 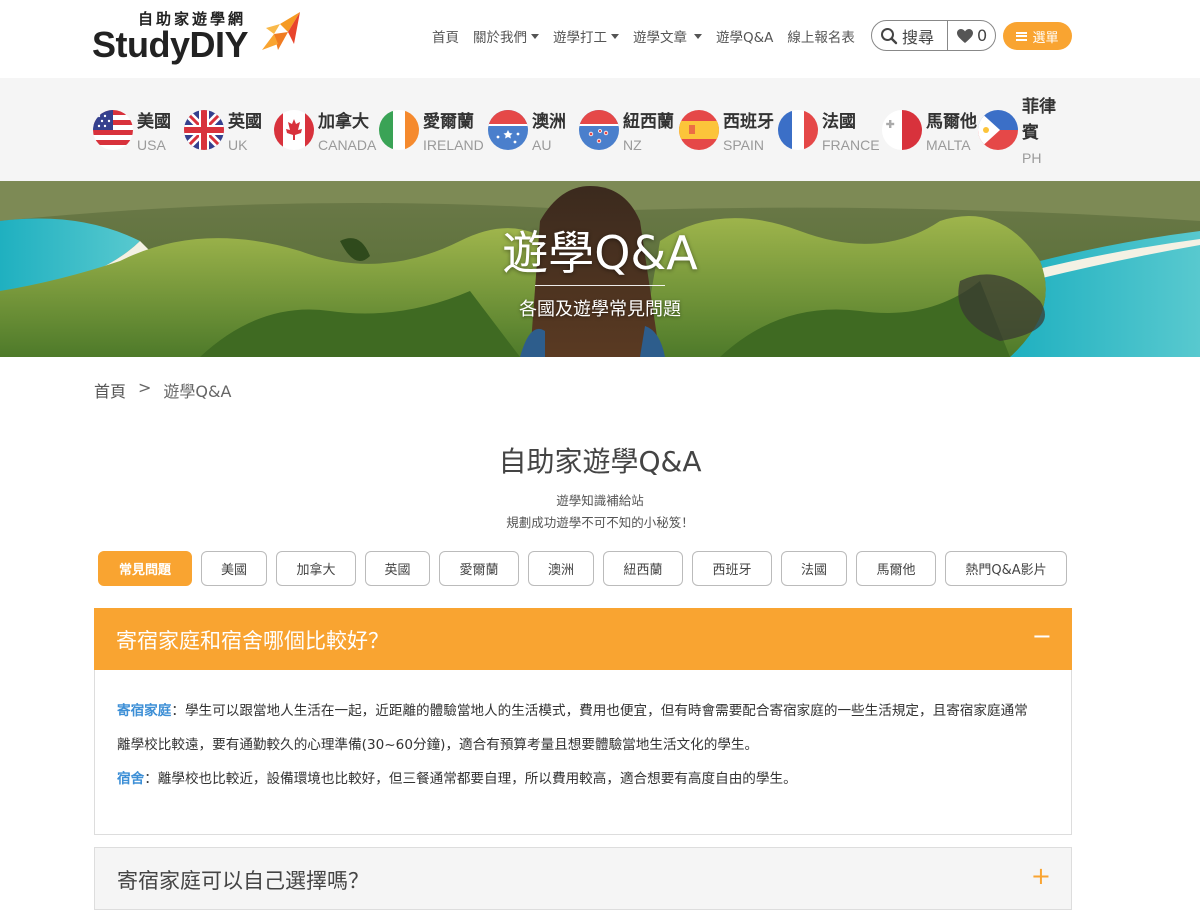 I want to click on tab-canada: 加拿大, so click(x=316, y=568).